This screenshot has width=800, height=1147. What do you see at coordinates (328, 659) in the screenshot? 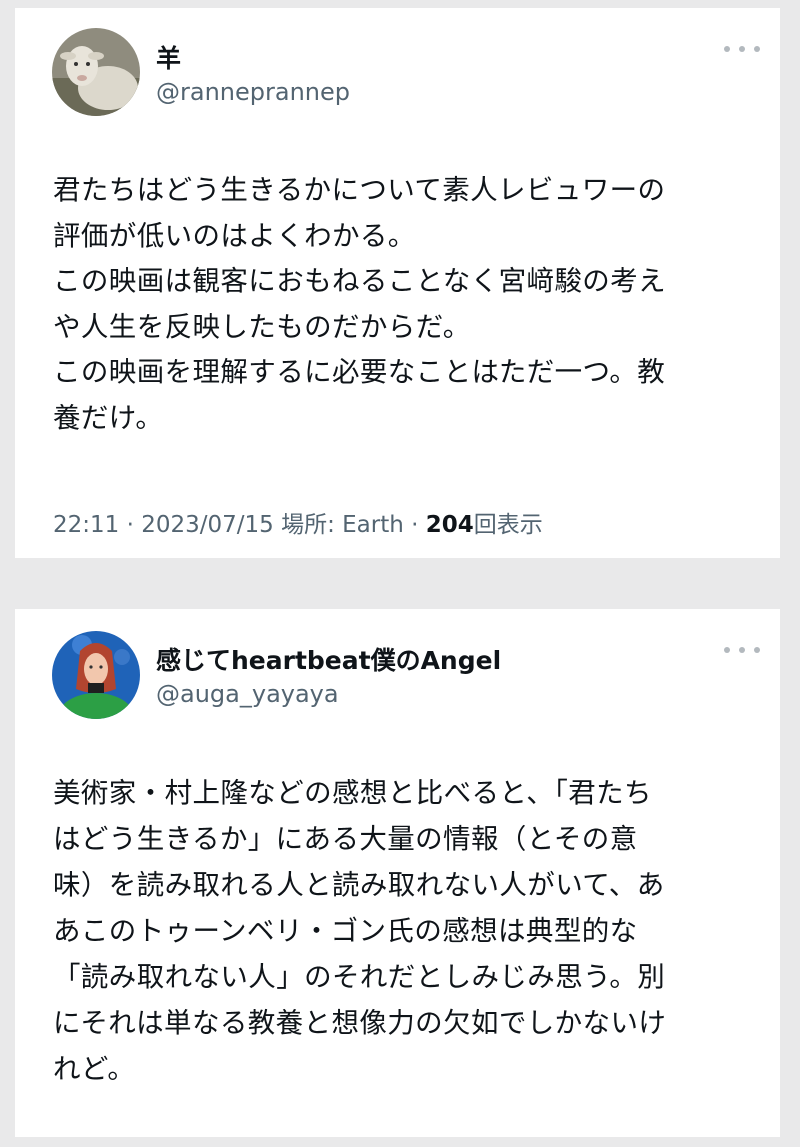
I see `display-name: 感じてheartbeat僕のAngel` at bounding box center [328, 659].